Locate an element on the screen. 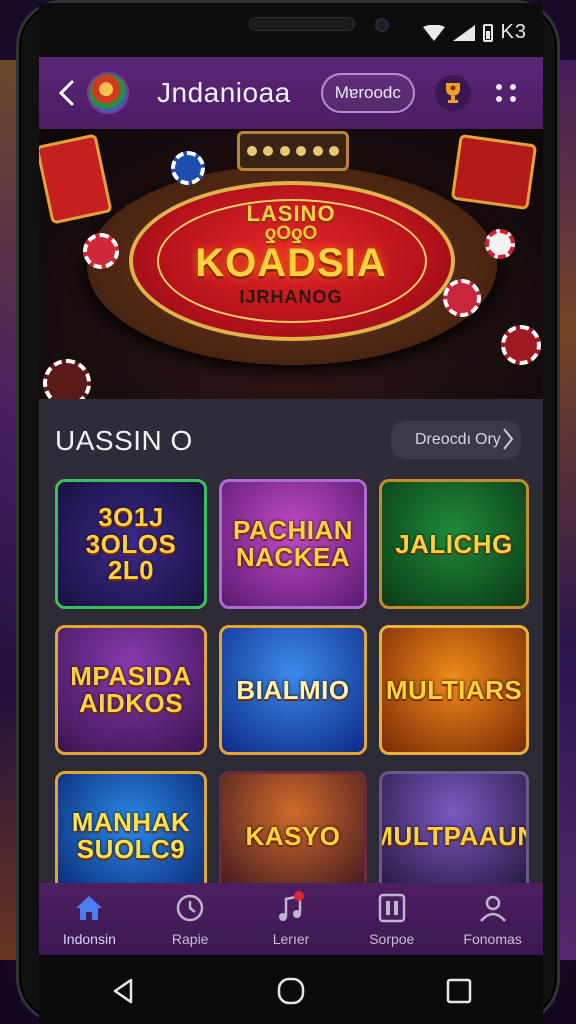  section-header: UASSIN O Dreocdı Ory is located at coordinates (291, 441).